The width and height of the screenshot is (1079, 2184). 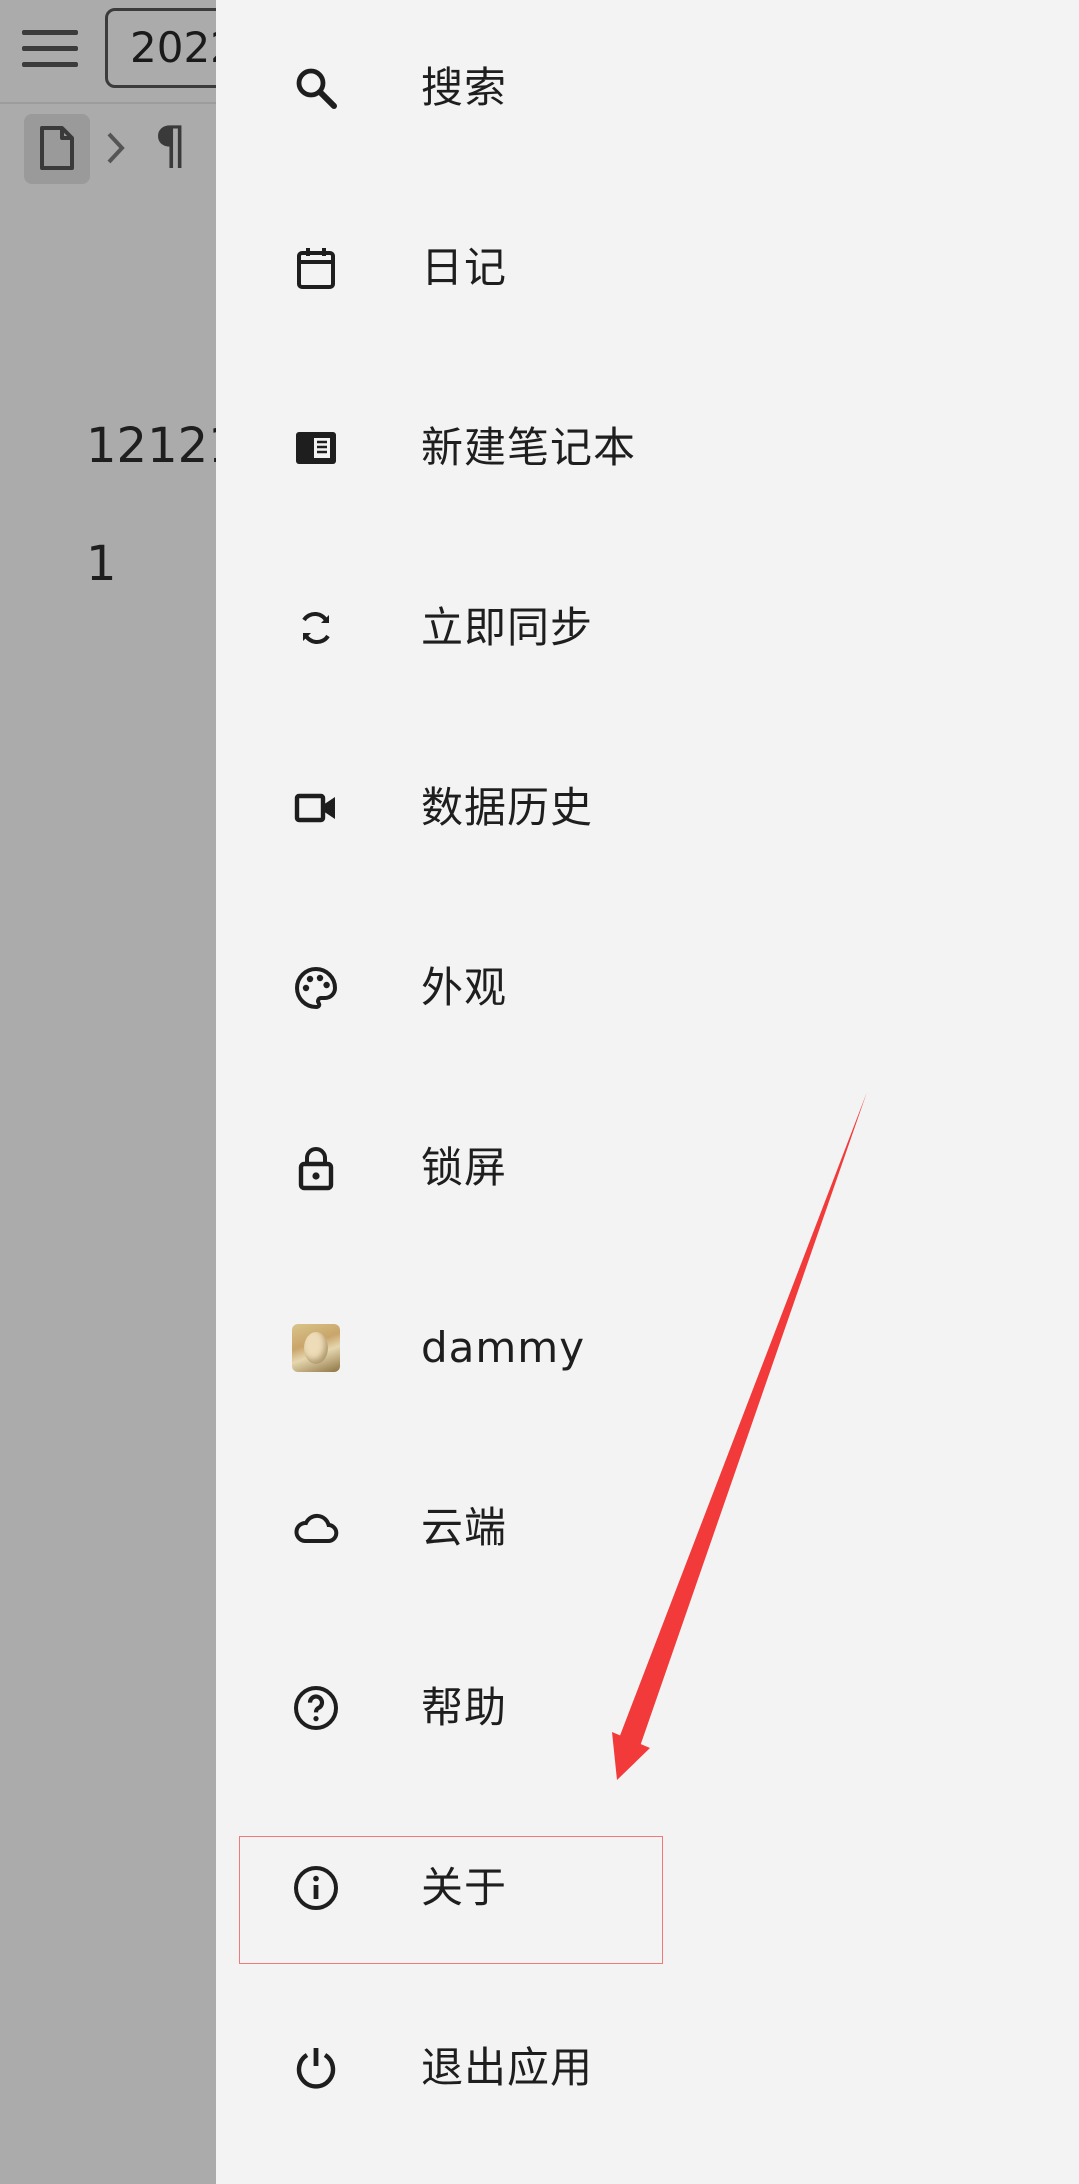 What do you see at coordinates (316, 268) in the screenshot?
I see `calendar-icon` at bounding box center [316, 268].